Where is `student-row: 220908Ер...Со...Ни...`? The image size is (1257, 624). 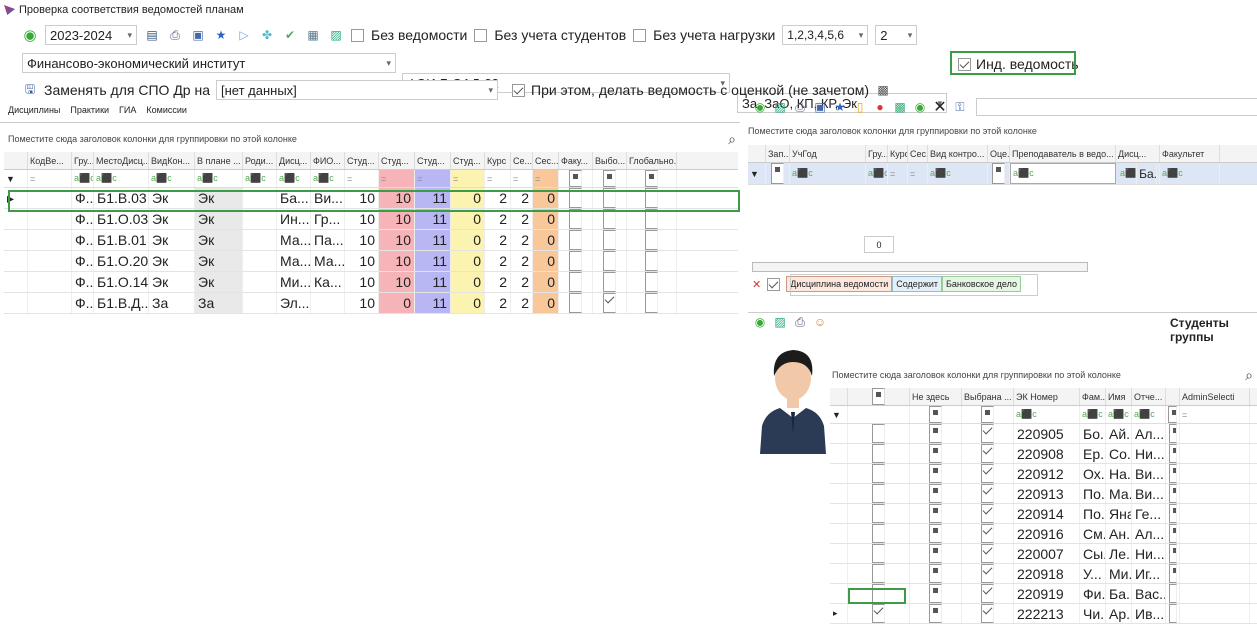 student-row: 220908Ер...Со...Ни... is located at coordinates (1043, 454).